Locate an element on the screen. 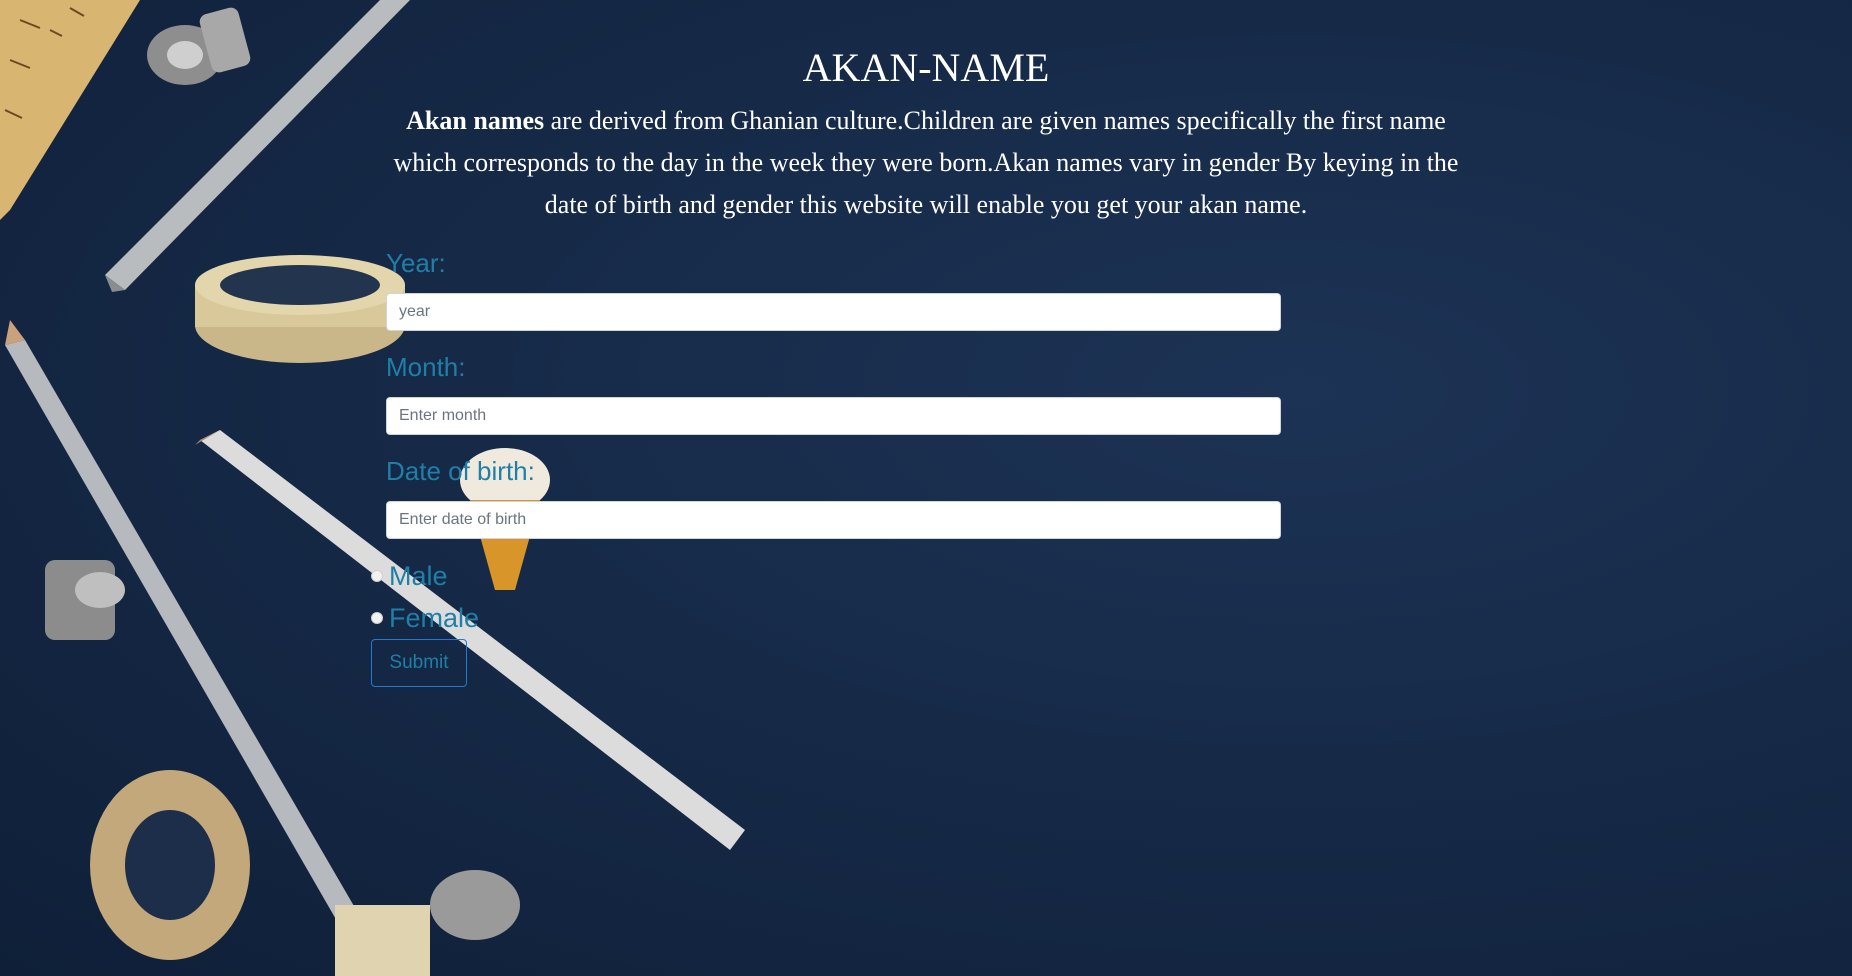  dob-input is located at coordinates (833, 520).